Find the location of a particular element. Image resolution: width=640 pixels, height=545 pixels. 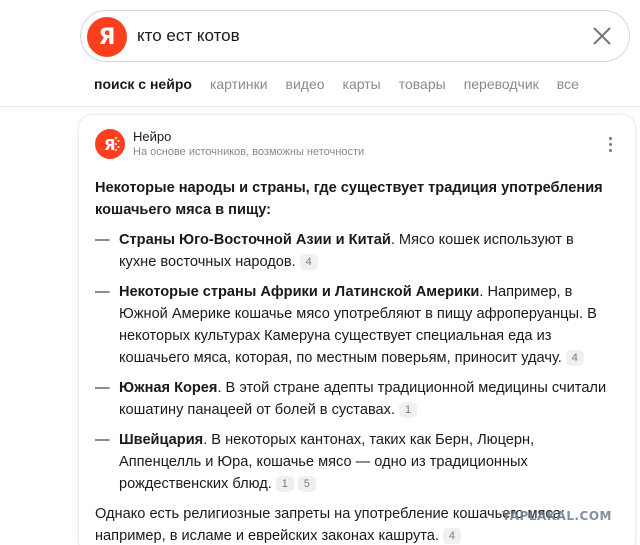

tab-all: все is located at coordinates (568, 86).